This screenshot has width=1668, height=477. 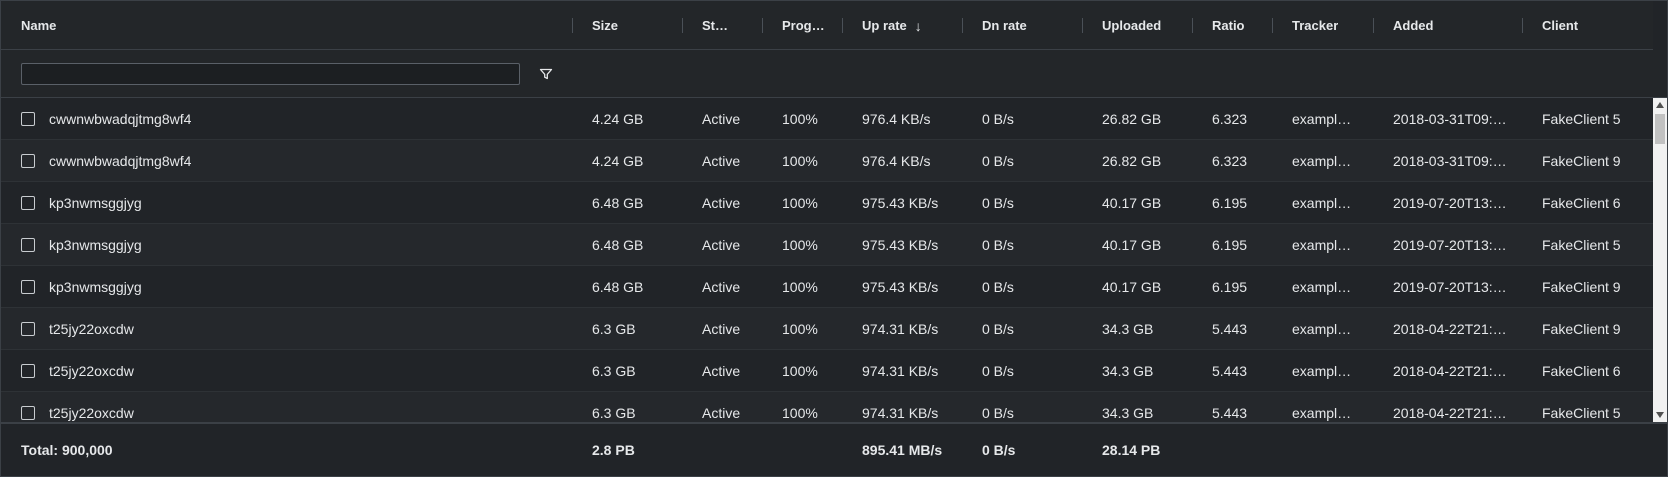 What do you see at coordinates (902, 450) in the screenshot?
I see `footer-up-rate: 895.41 MB/s` at bounding box center [902, 450].